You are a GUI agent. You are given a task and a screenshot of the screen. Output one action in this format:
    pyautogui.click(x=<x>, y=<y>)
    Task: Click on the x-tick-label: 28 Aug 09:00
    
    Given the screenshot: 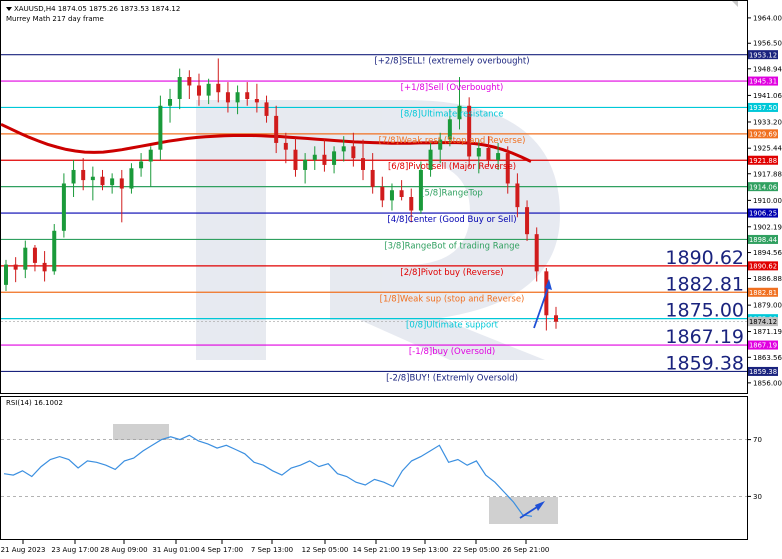 What is the action you would take?
    pyautogui.click(x=123, y=550)
    